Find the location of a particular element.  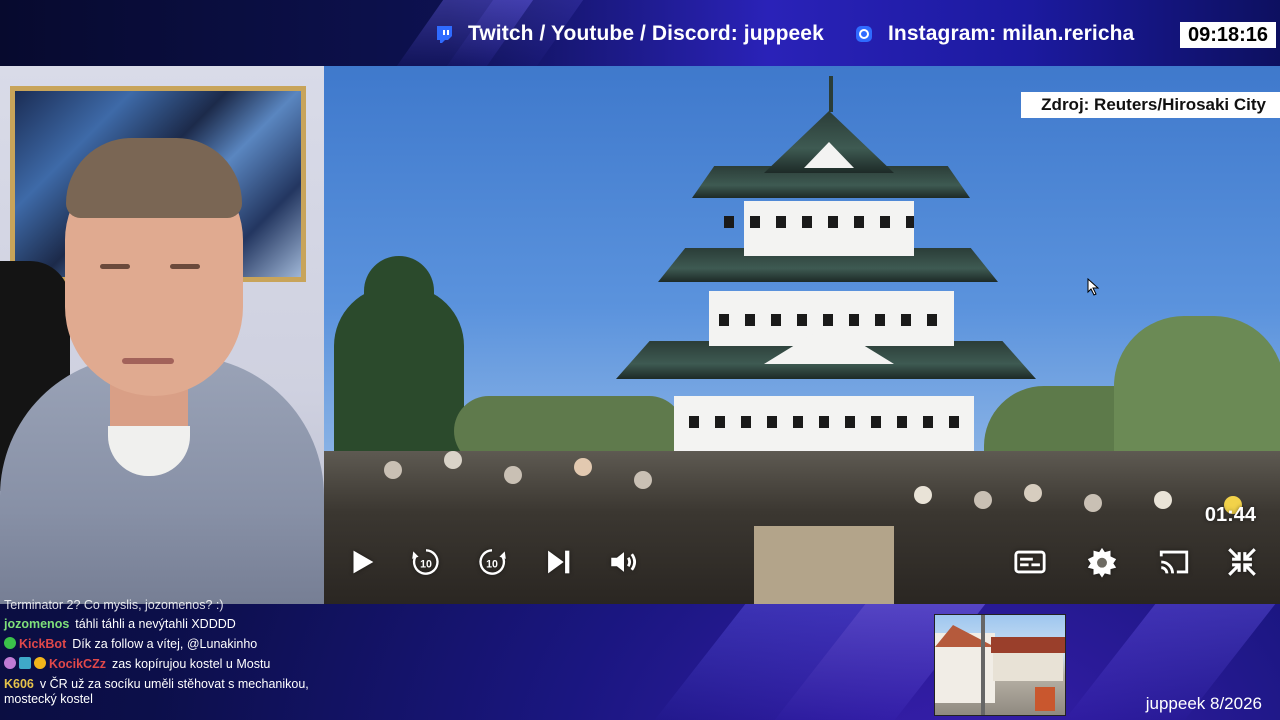

social-twitch-youtube-discord: Twitch / Youtube / Discord: juppeek is located at coordinates (646, 33).